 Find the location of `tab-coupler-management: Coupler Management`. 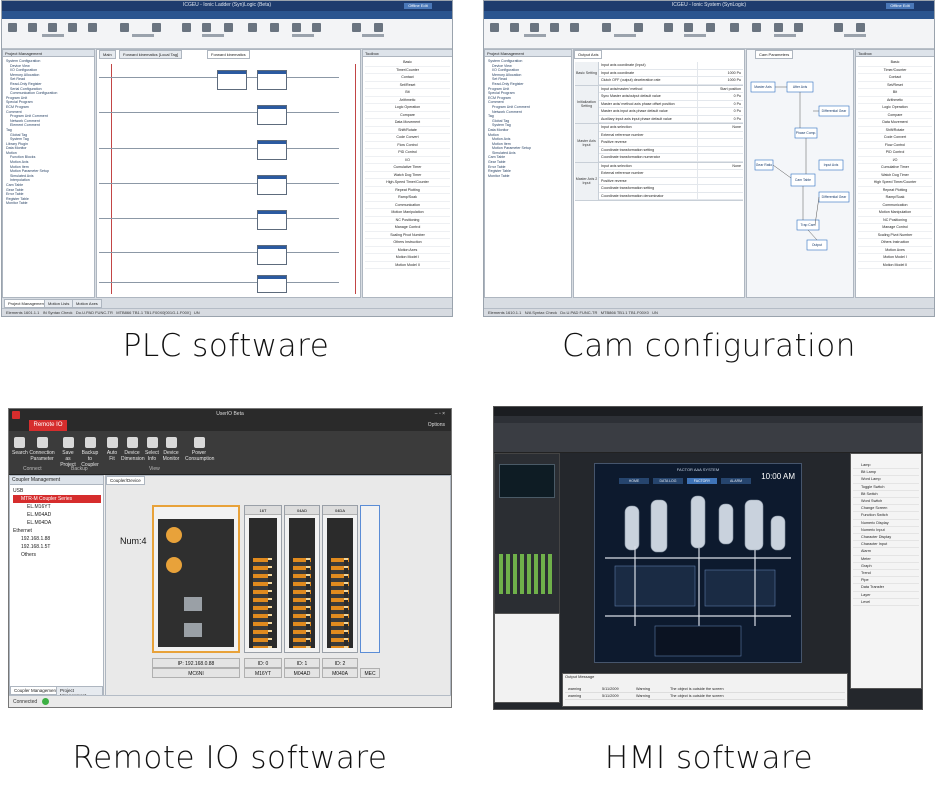

tab-coupler-management: Coupler Management is located at coordinates (36, 690).